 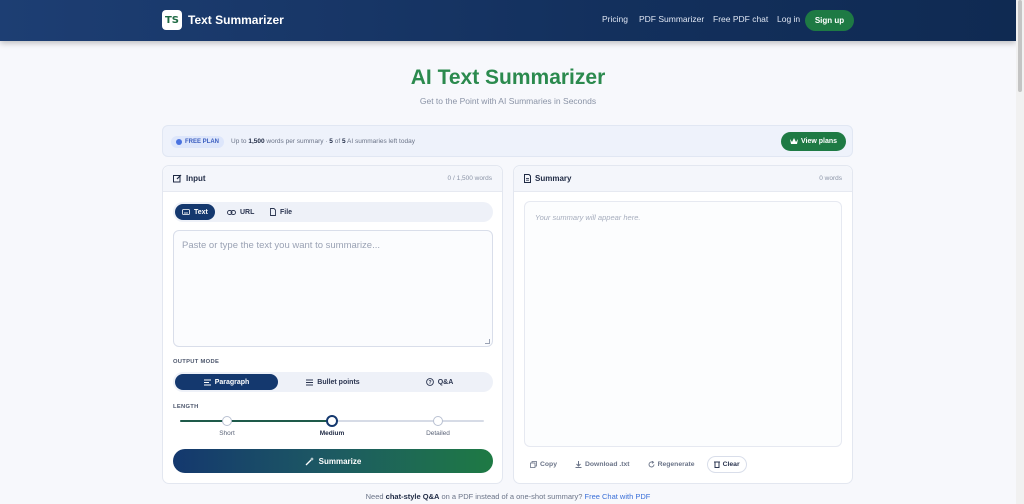 I want to click on summary-panel-header: Summary 0 words, so click(x=683, y=179).